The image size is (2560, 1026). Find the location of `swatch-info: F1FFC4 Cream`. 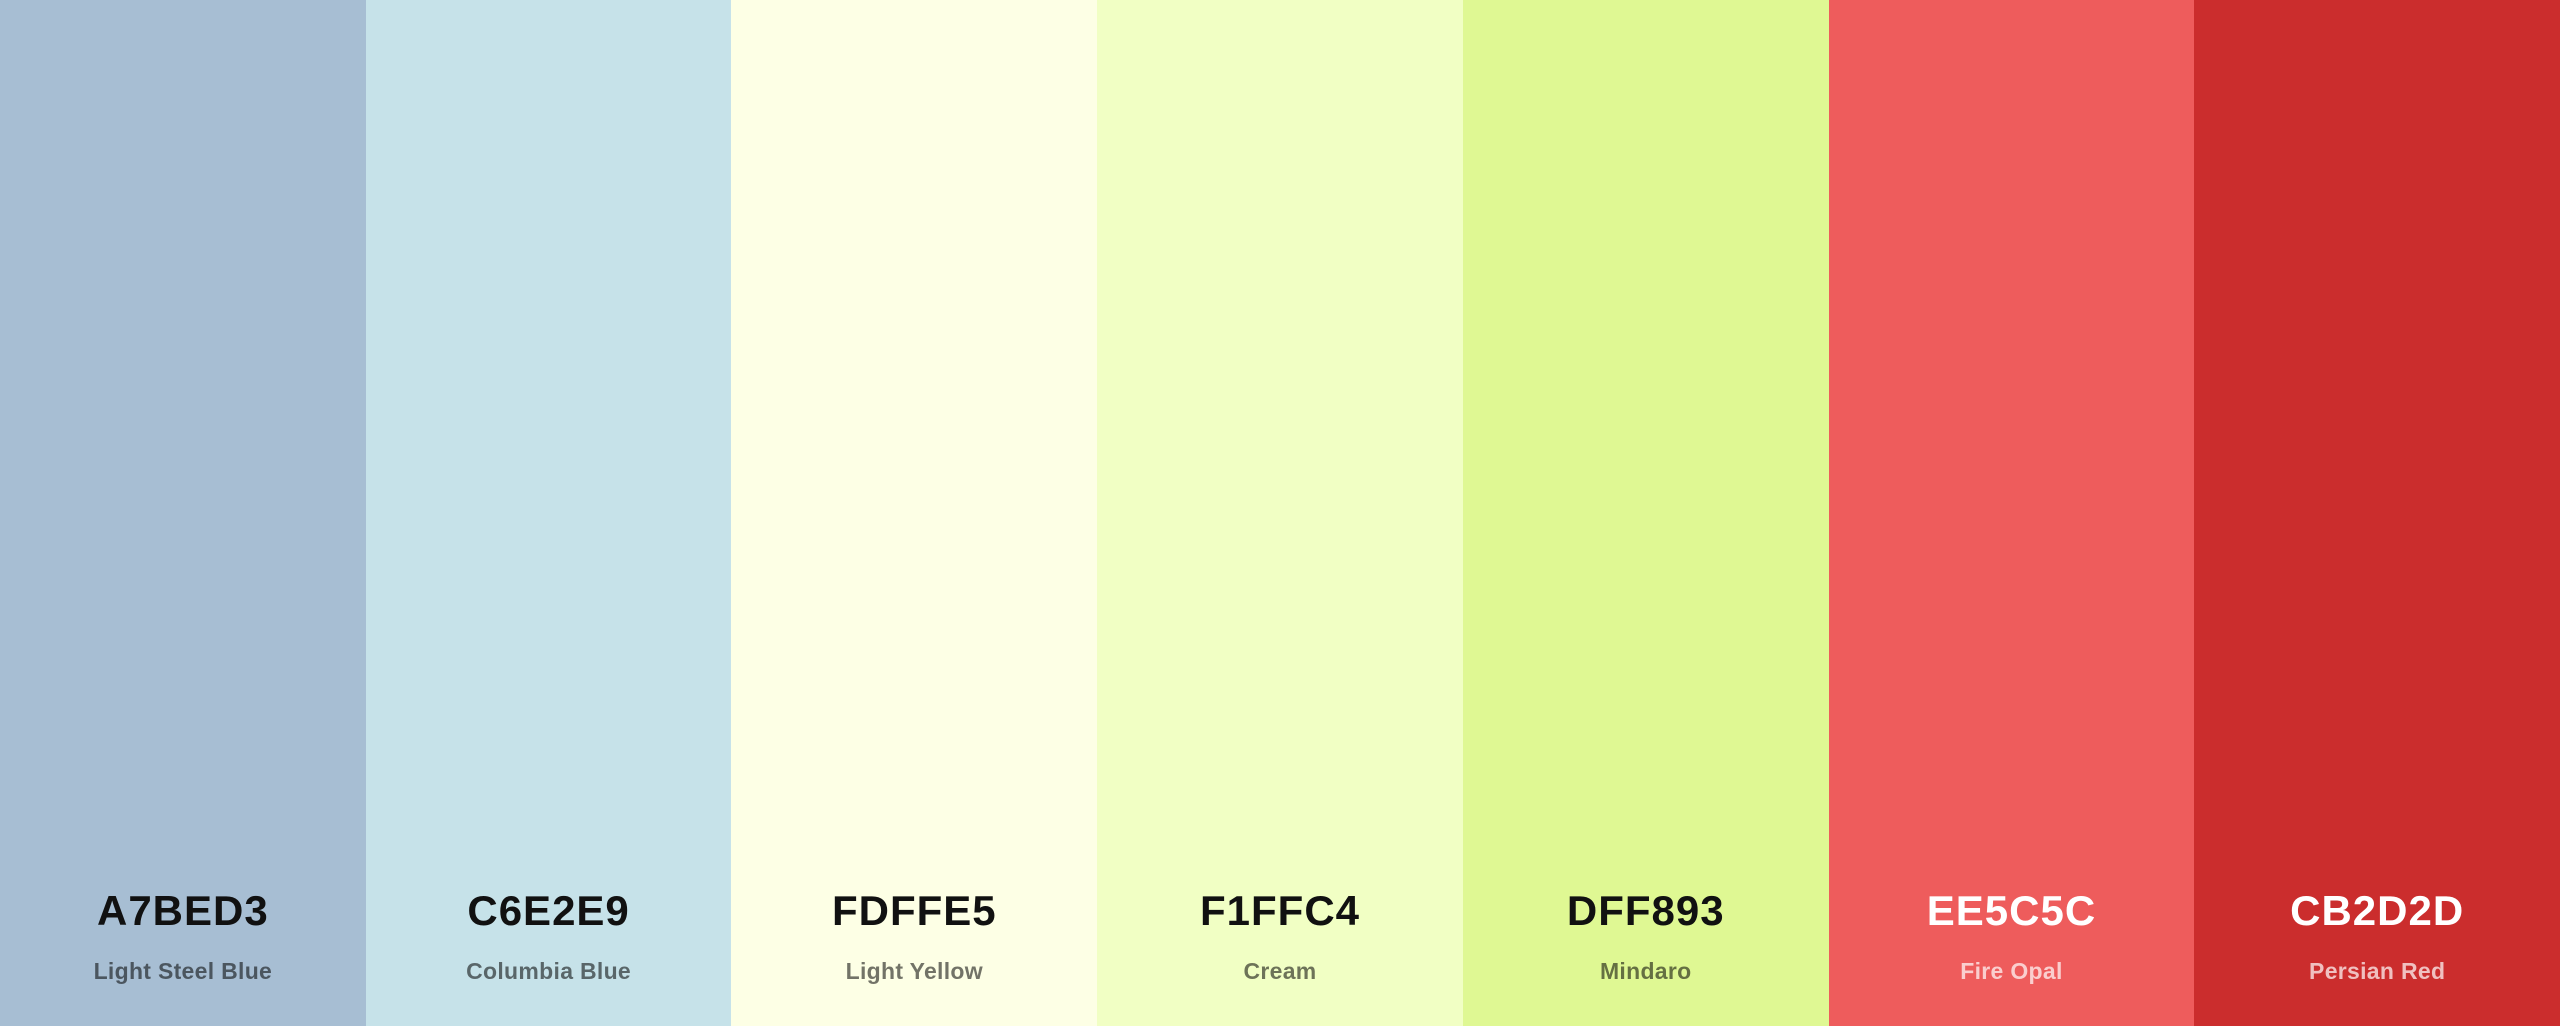

swatch-info: F1FFC4 Cream is located at coordinates (1280, 935).